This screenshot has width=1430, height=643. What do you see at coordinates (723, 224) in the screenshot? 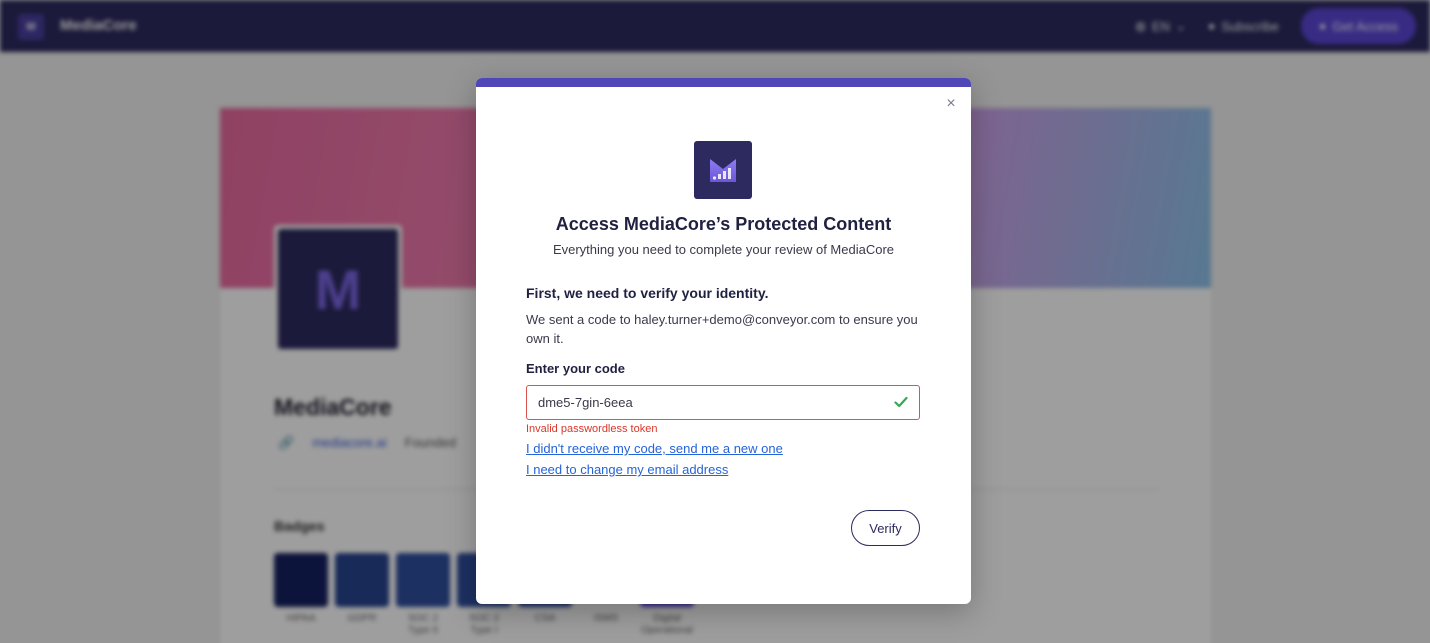
I see `modal-title: Access MediaCore’s Protected Content` at bounding box center [723, 224].